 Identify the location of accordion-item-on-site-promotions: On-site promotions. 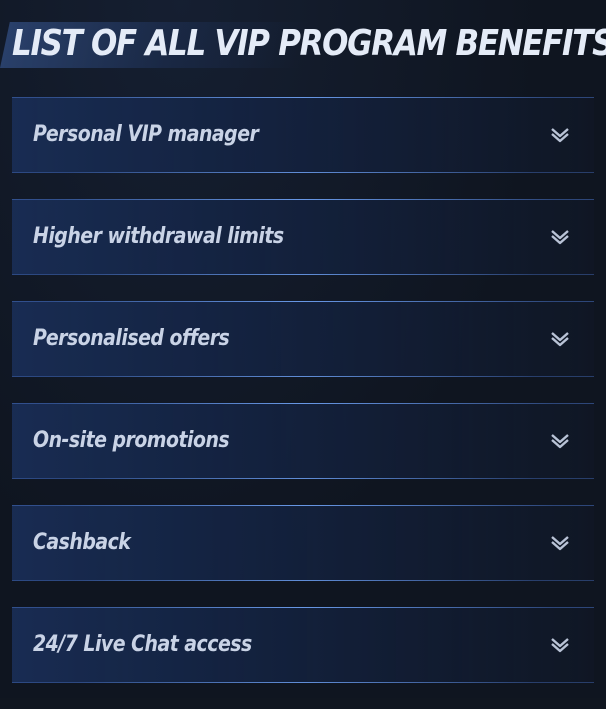
(303, 441).